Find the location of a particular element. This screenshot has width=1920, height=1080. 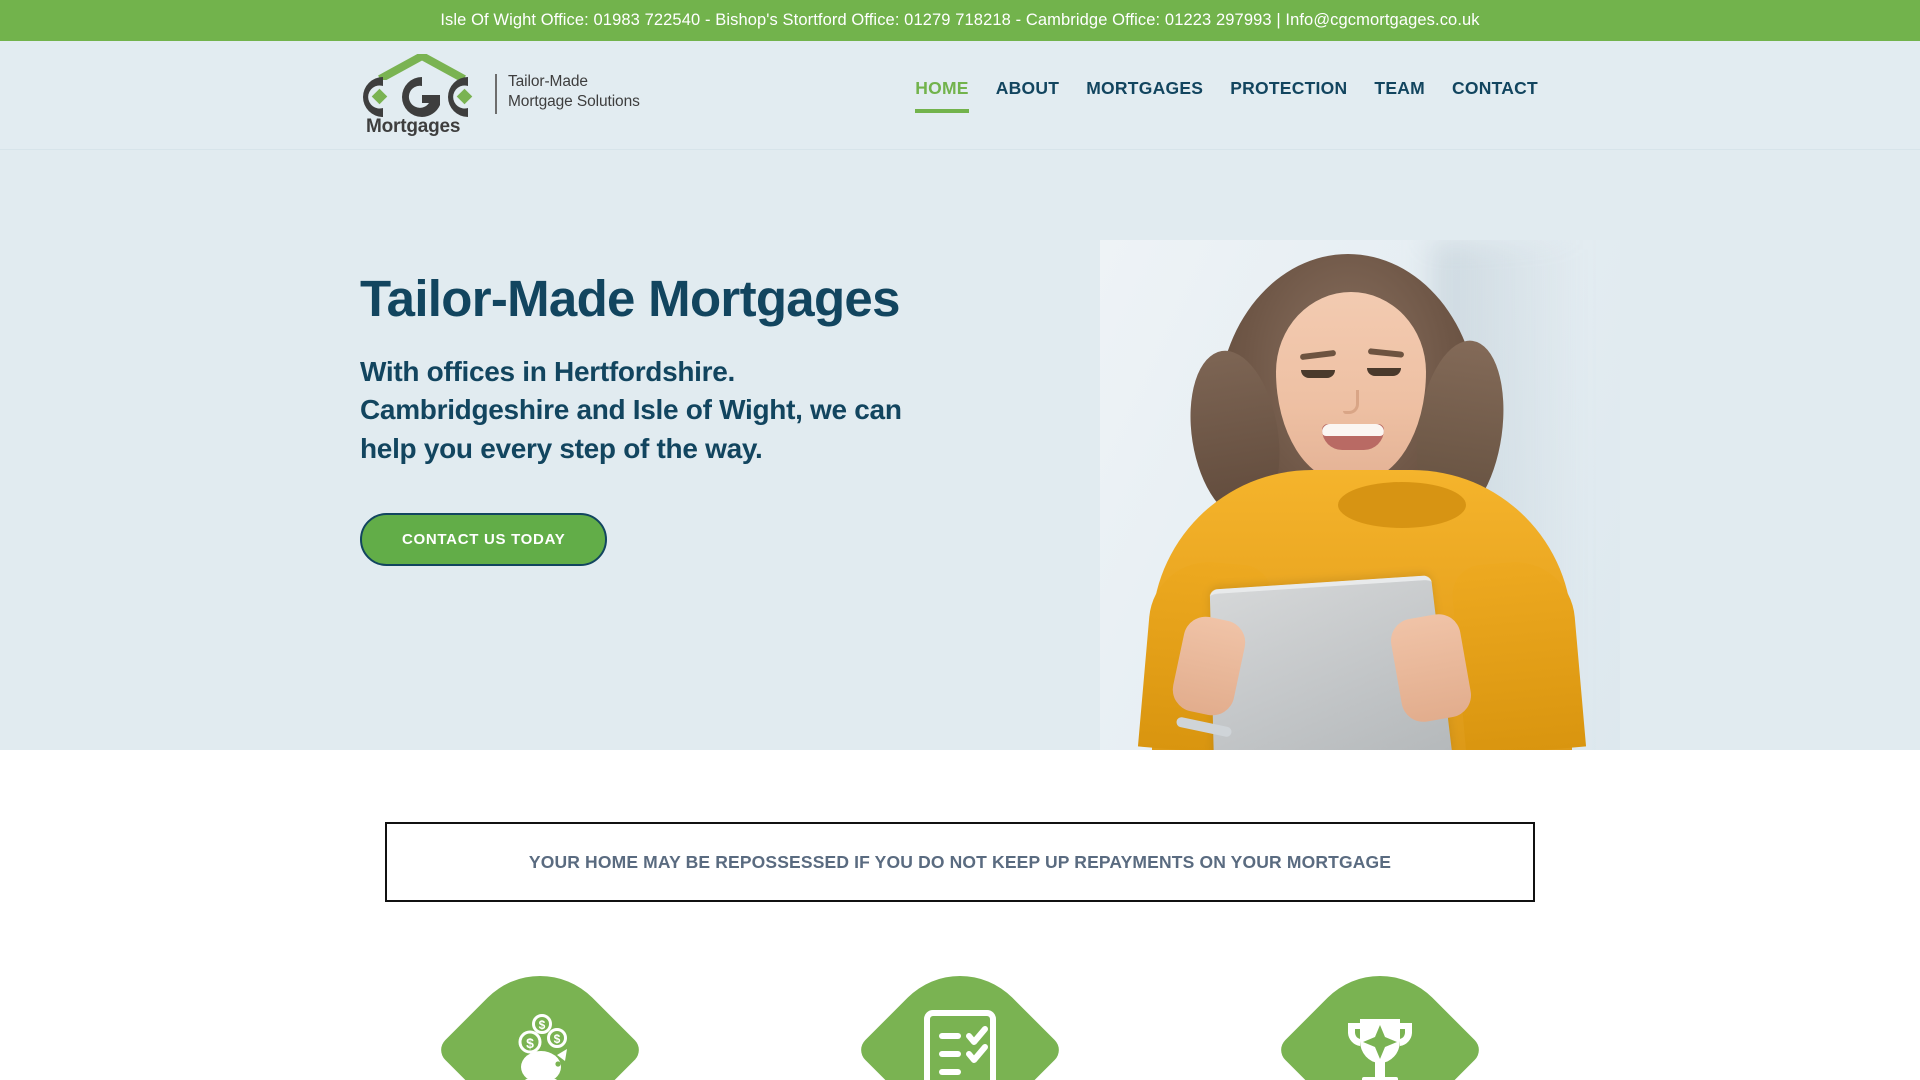

contact-us-today-button: CONTACT US TODAY is located at coordinates (484, 540).